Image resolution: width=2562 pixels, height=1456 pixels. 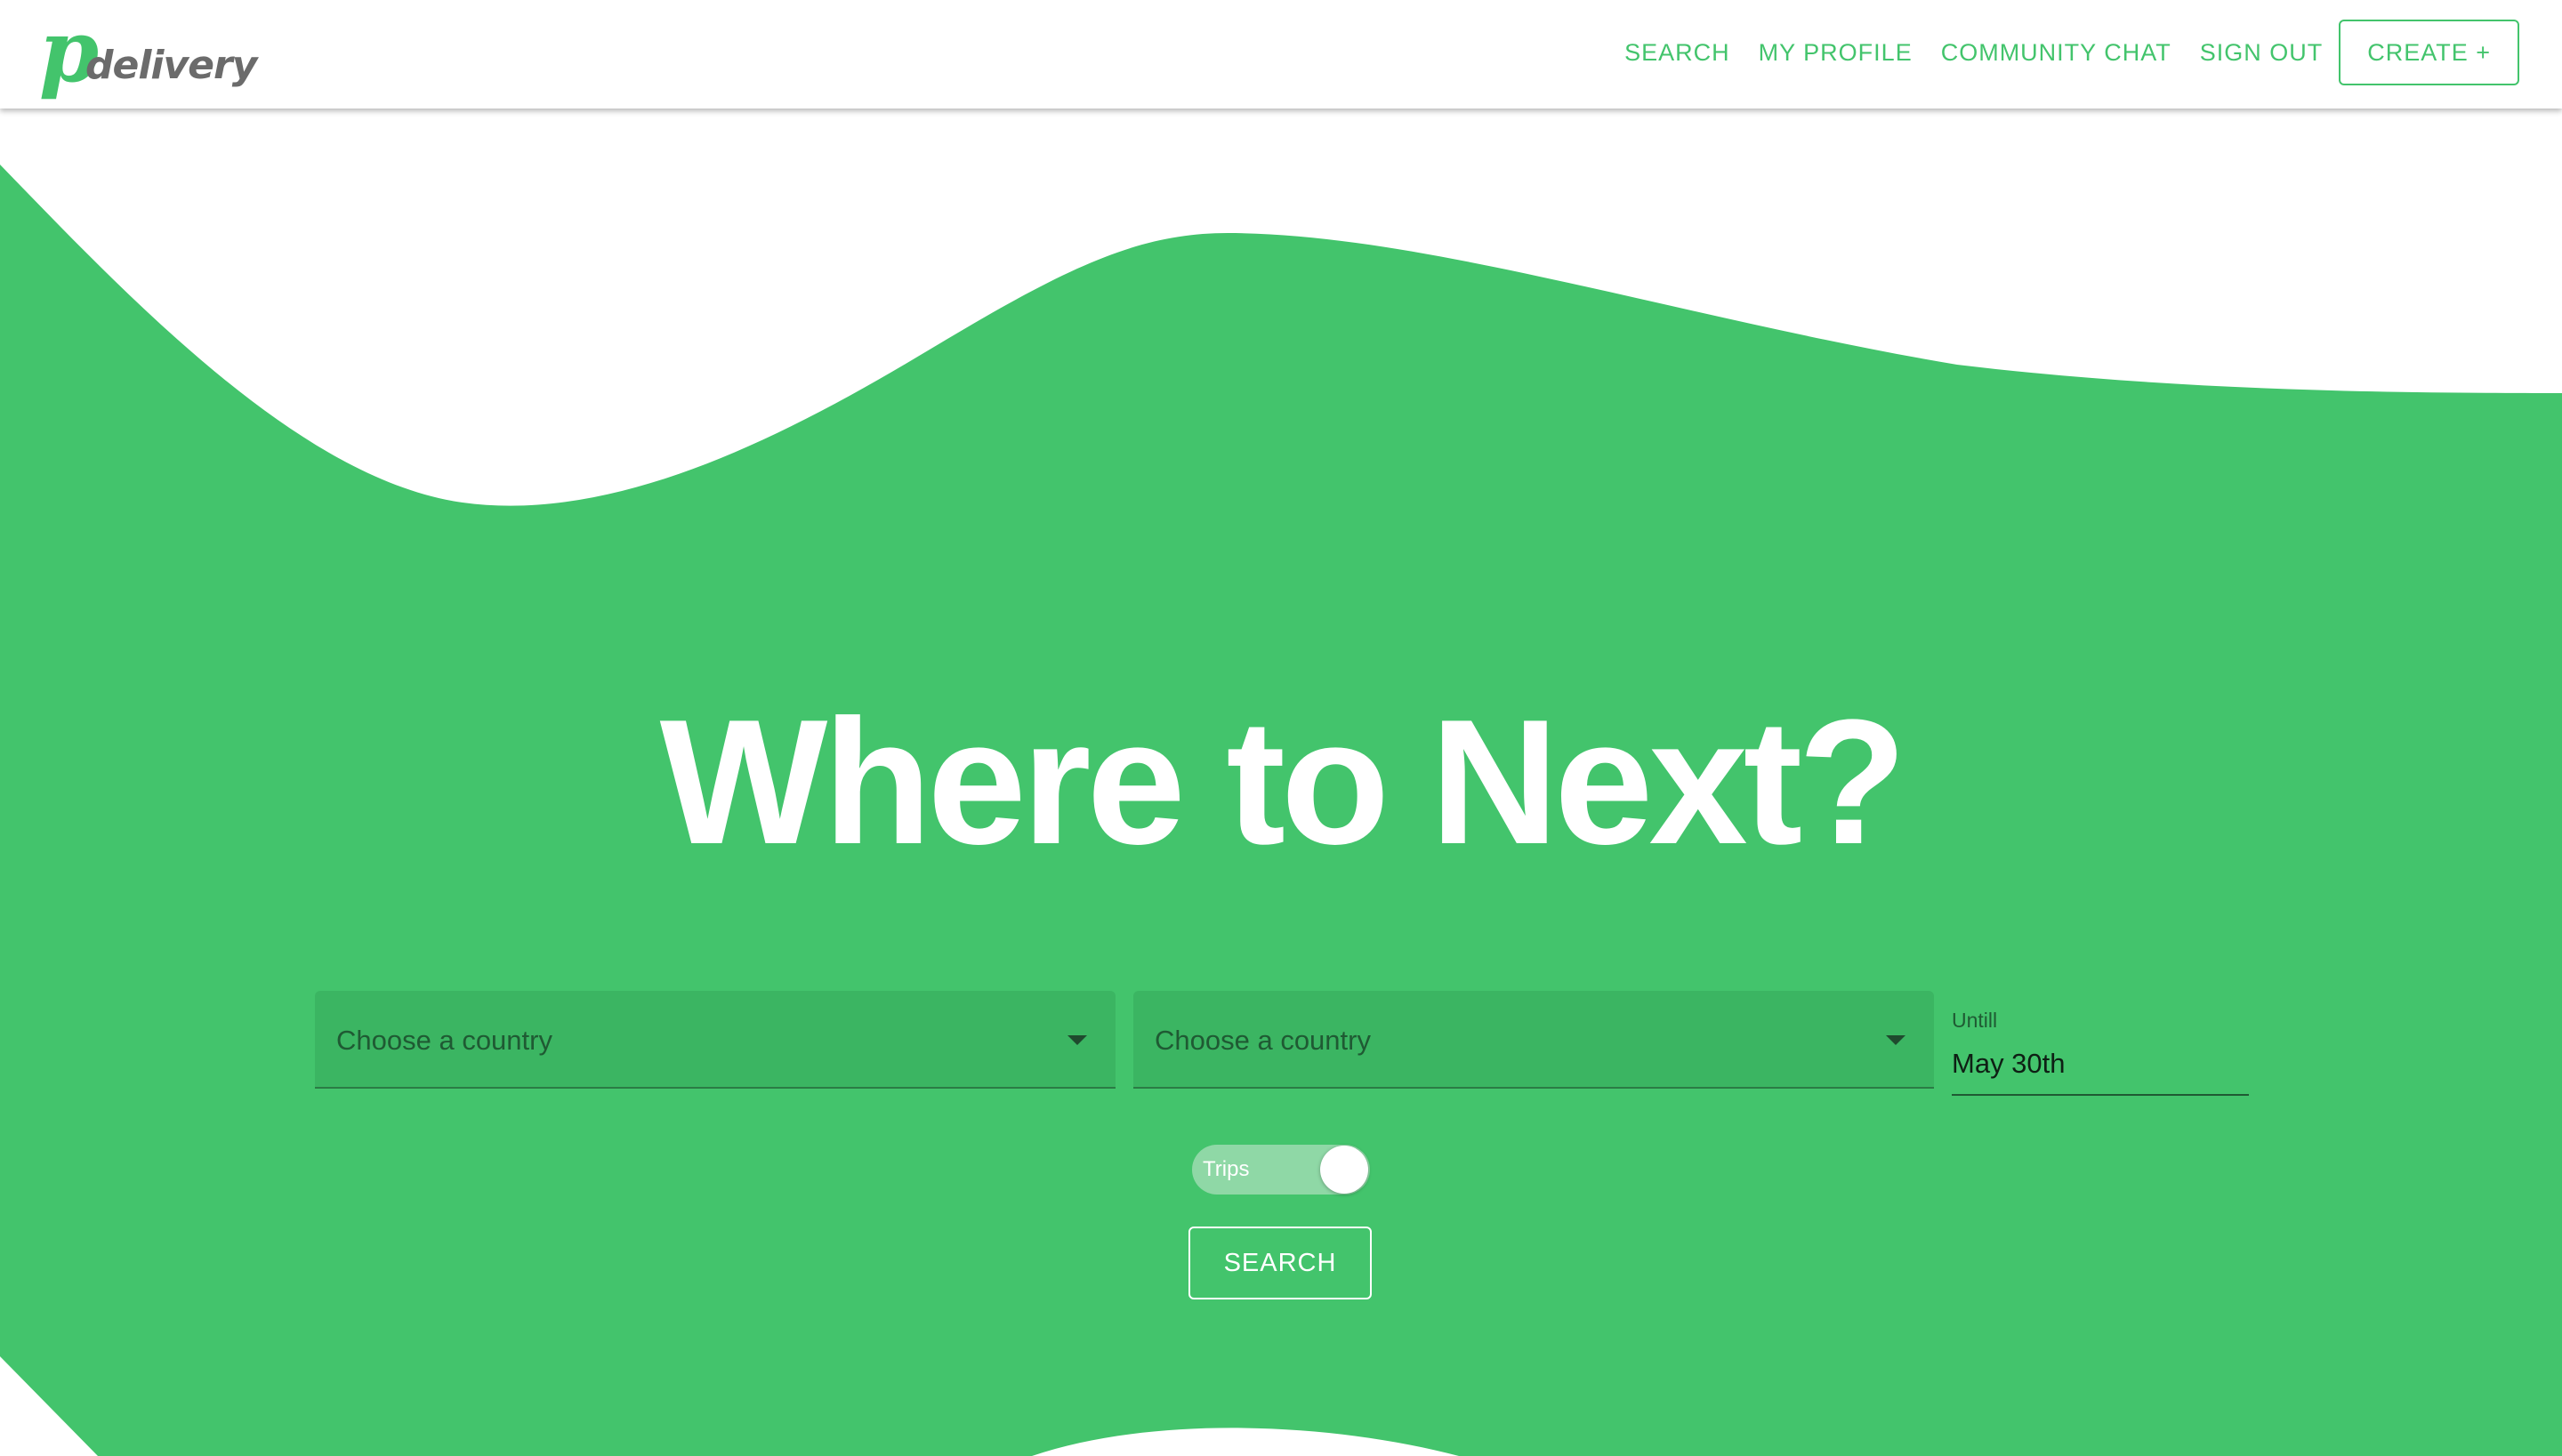 I want to click on trips-toggle: Trips, so click(x=1281, y=1170).